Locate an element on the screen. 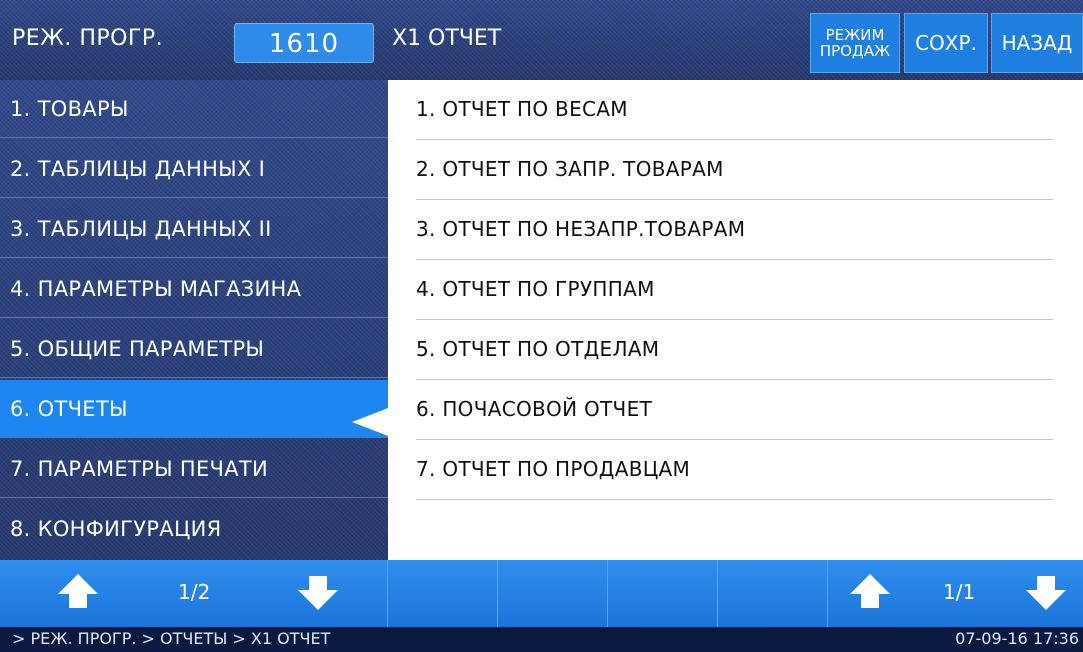 The image size is (1083, 652). screen-title: X1 ОТЧЕТ is located at coordinates (447, 38).